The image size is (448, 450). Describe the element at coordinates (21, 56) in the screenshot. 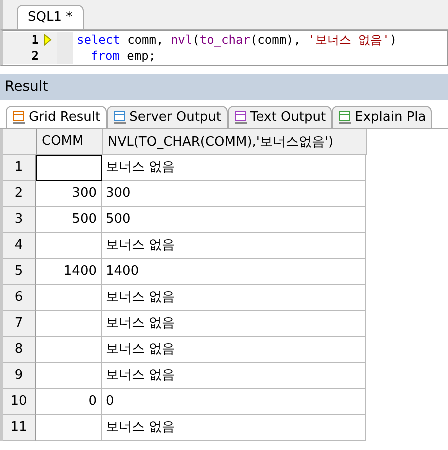

I see `line-number: 2` at that location.